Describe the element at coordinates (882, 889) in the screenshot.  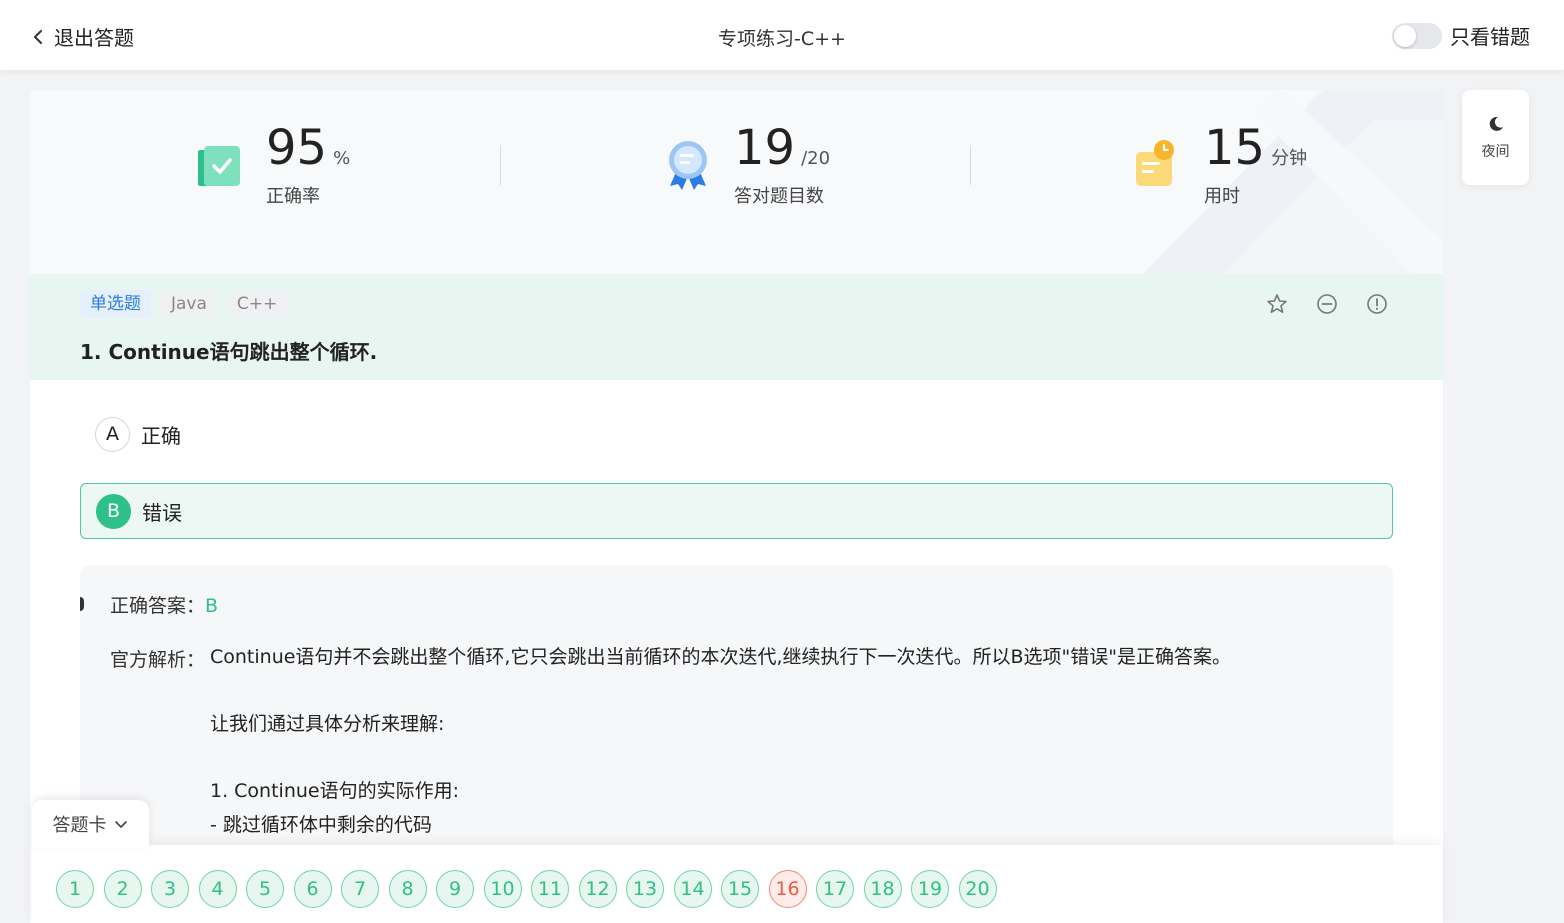
I see `question-number-18: 18` at that location.